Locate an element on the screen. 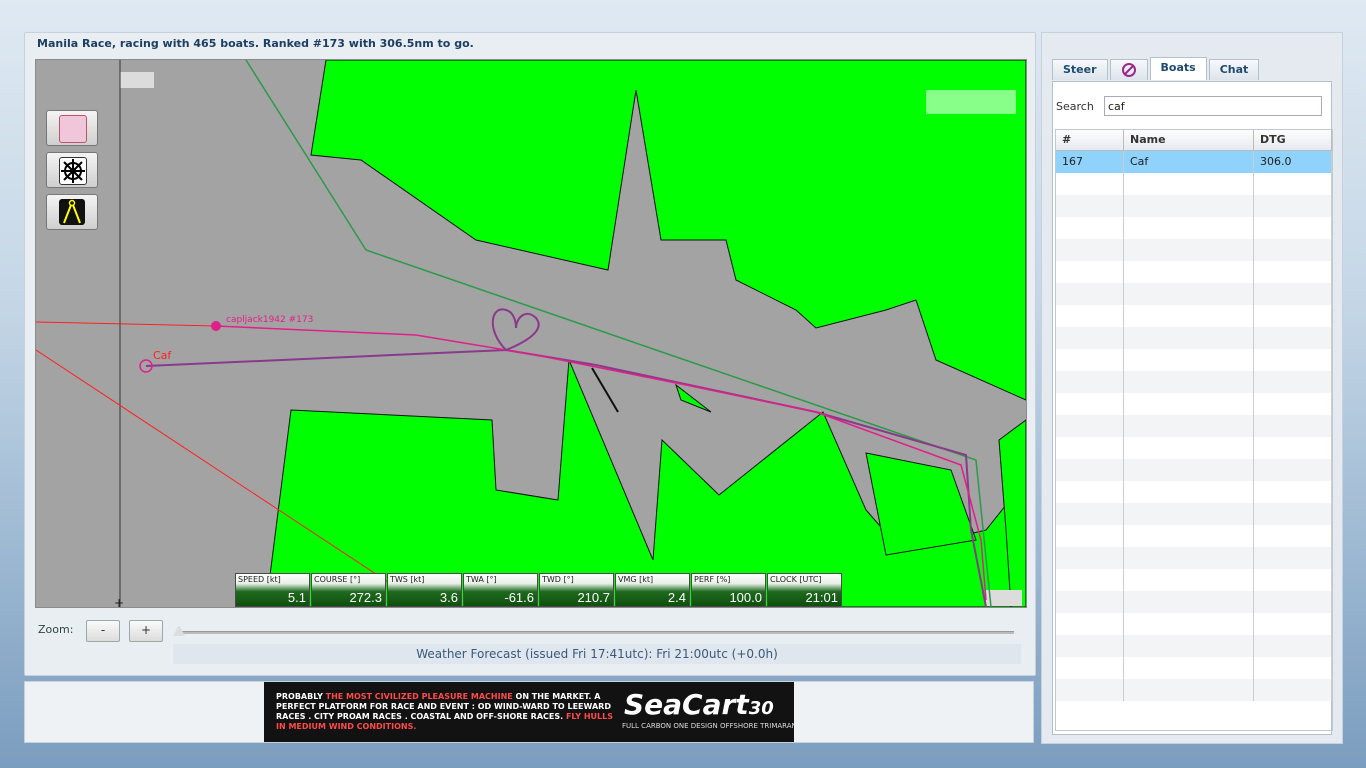 This screenshot has height=768, width=1366. table-header: # Name DTG is located at coordinates (1194, 140).